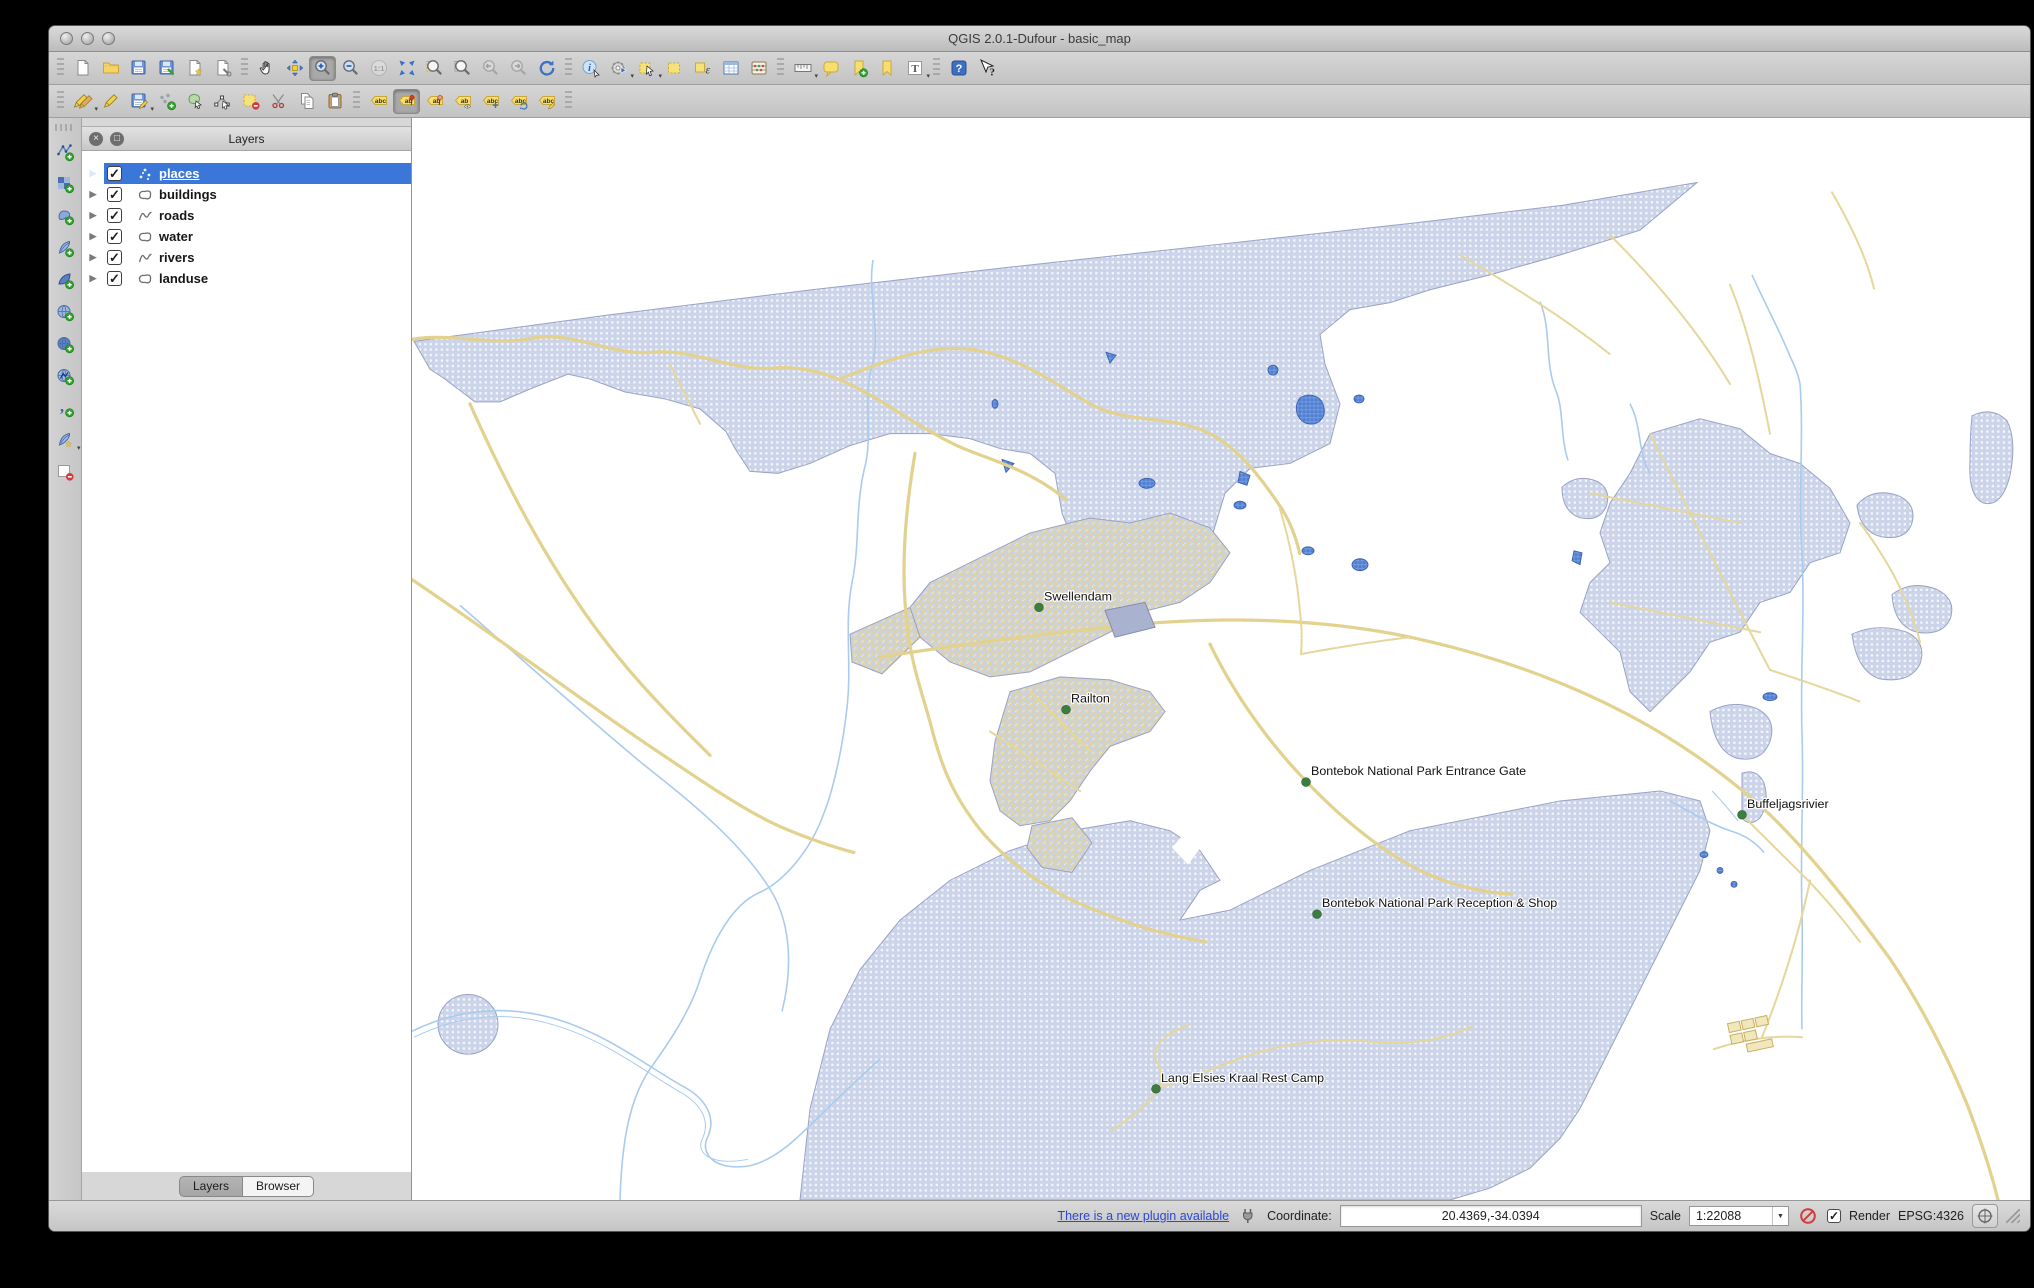  I want to click on show-bookmarks-button, so click(886, 68).